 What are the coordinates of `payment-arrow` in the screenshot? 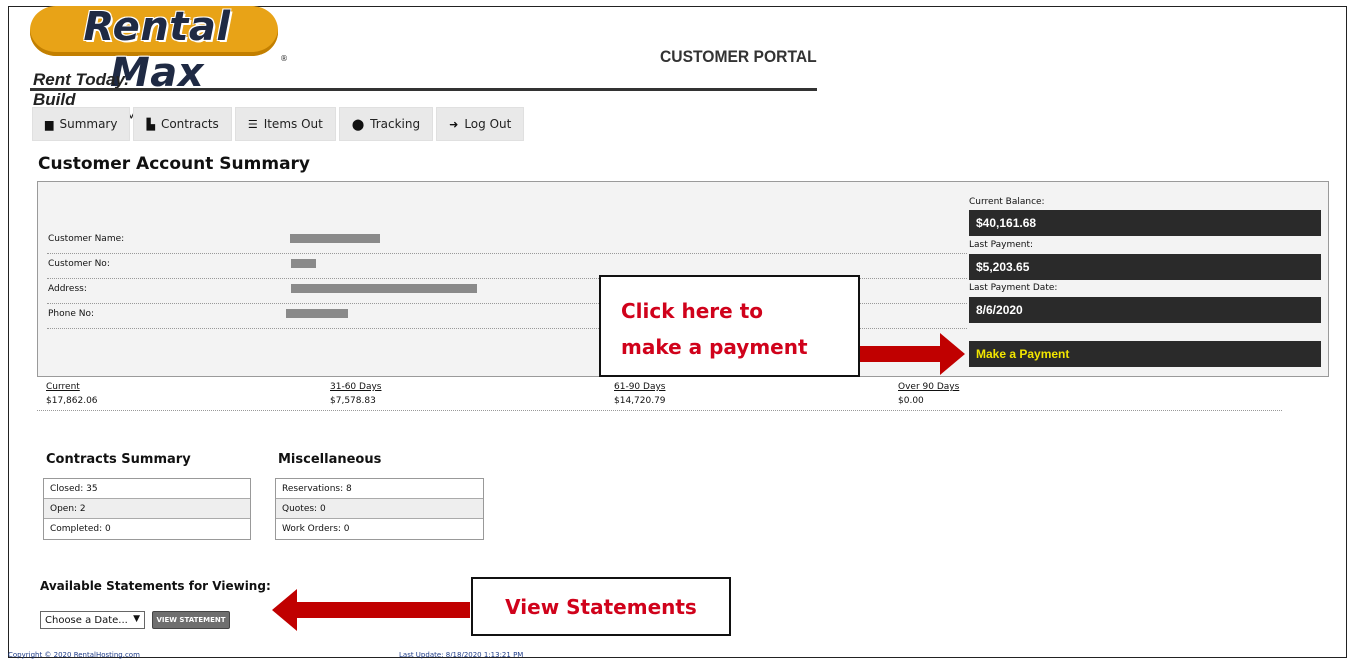 It's located at (912, 354).